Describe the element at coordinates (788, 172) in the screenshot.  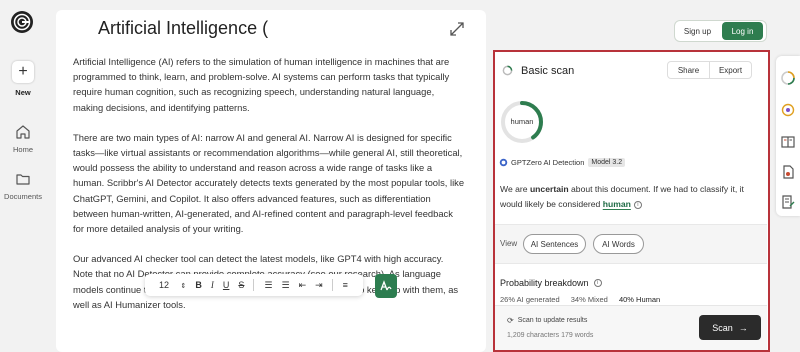
I see `document-check-icon` at that location.